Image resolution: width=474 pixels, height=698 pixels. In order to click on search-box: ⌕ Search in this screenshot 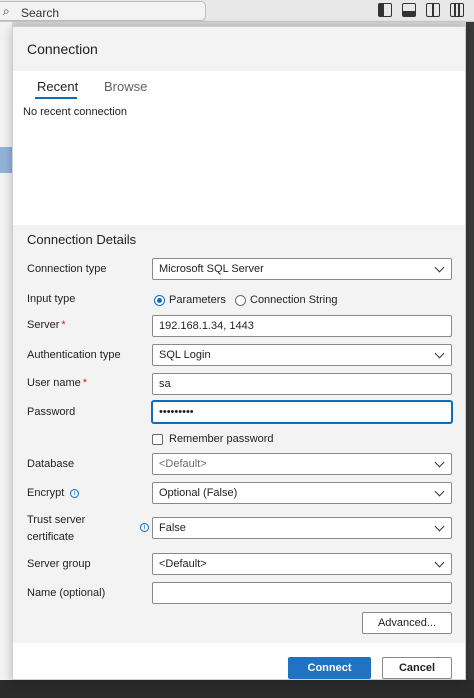, I will do `click(103, 11)`.